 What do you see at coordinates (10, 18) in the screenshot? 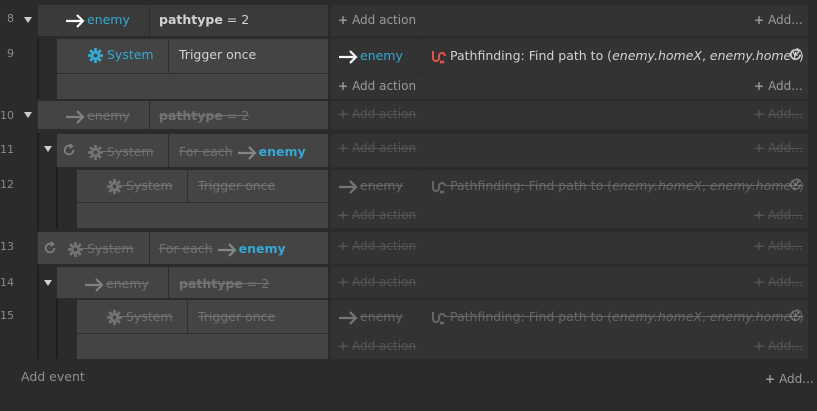
I see `line-number: 8` at bounding box center [10, 18].